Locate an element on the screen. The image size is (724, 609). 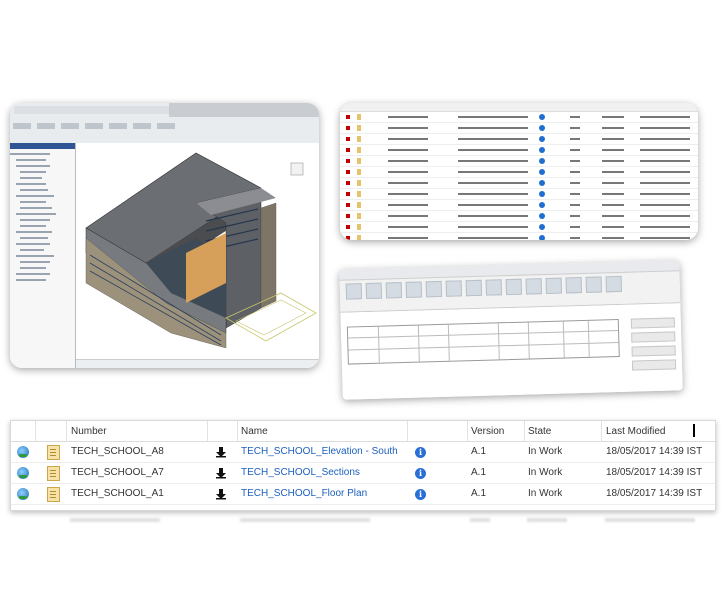
project-browser is located at coordinates (43, 255).